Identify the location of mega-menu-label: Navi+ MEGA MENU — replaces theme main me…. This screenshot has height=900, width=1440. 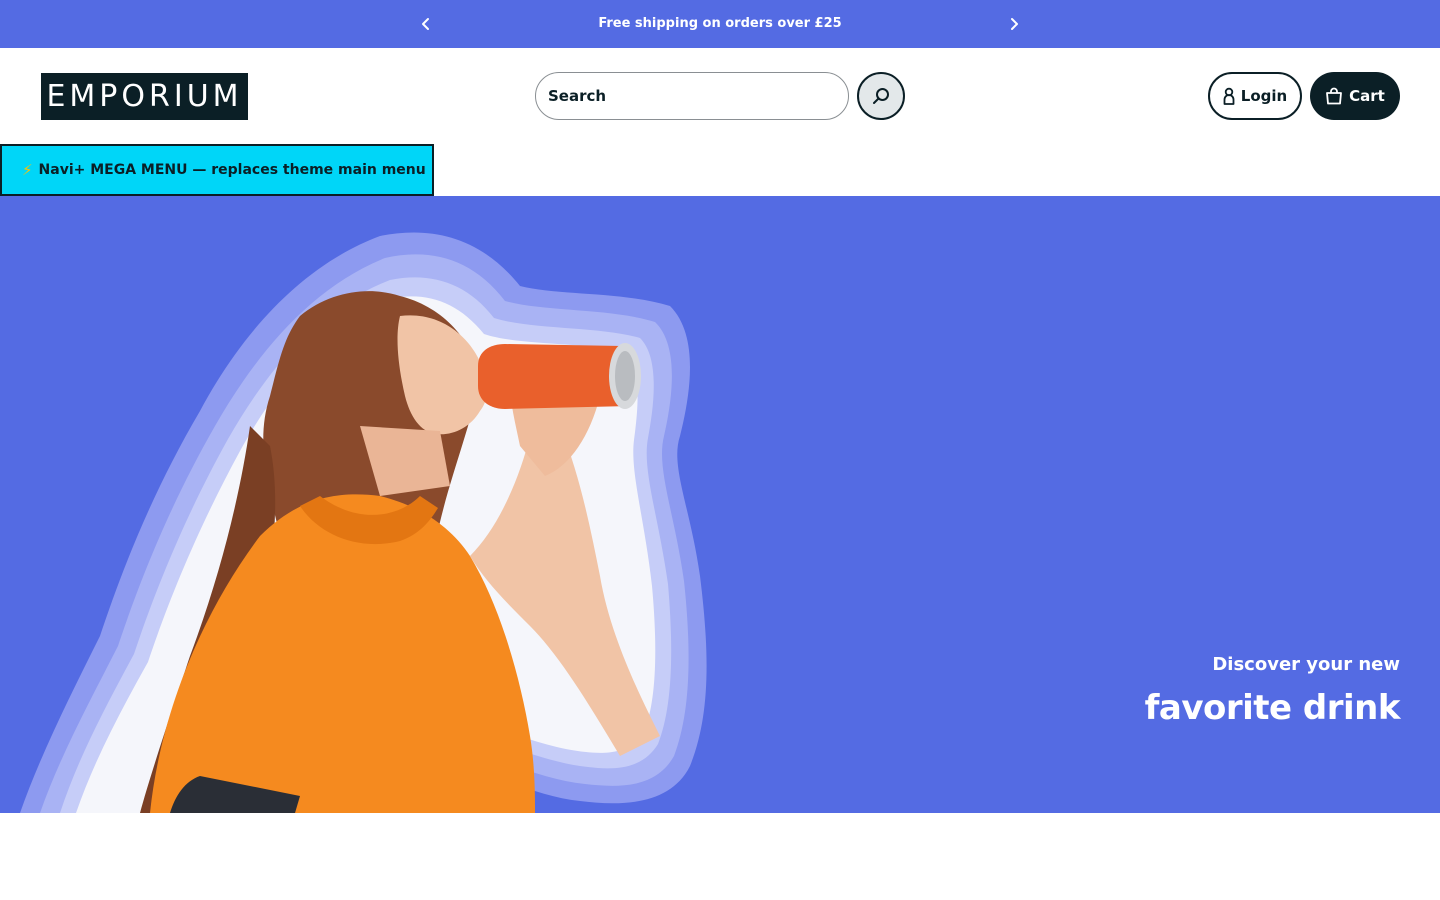
(232, 170).